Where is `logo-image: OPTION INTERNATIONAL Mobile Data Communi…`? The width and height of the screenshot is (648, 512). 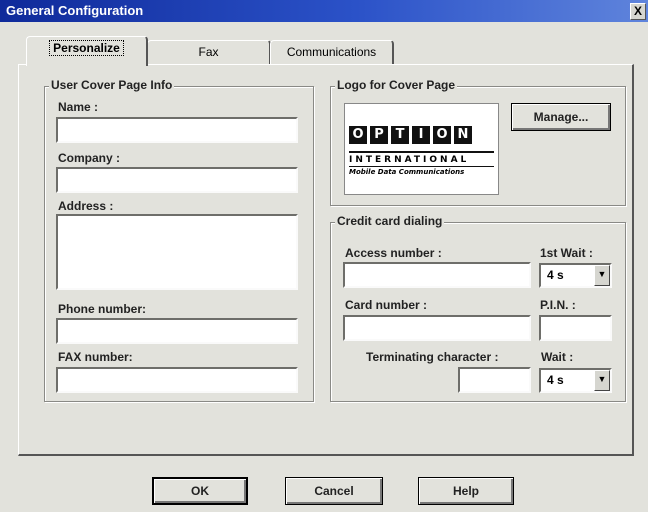 logo-image: OPTION INTERNATIONAL Mobile Data Communi… is located at coordinates (421, 149).